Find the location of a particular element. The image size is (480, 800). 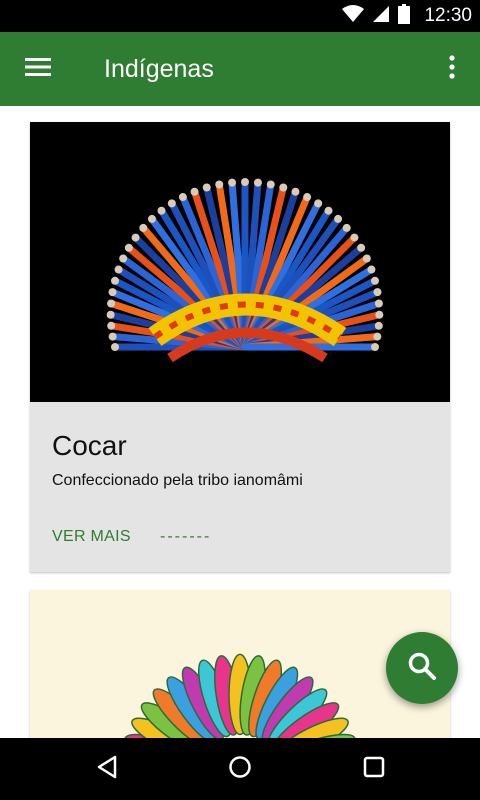

menu-icon is located at coordinates (38, 69).